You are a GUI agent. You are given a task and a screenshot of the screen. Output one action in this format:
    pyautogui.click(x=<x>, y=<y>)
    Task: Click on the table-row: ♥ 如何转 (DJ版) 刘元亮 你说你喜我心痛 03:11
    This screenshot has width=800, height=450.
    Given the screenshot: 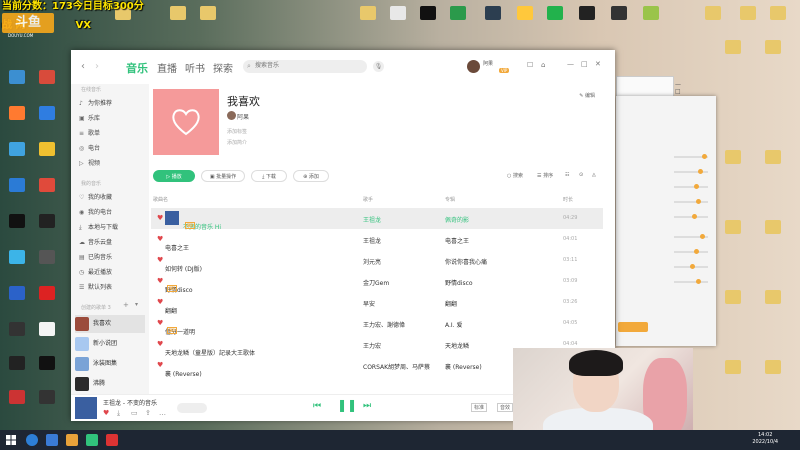 What is the action you would take?
    pyautogui.click(x=377, y=261)
    